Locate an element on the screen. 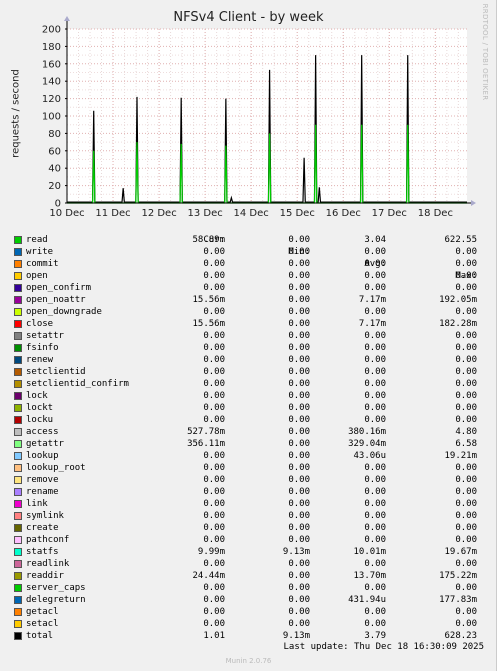 Image resolution: width=497 pixels, height=671 pixels. legend-series-name: setclientid is located at coordinates (56, 372).